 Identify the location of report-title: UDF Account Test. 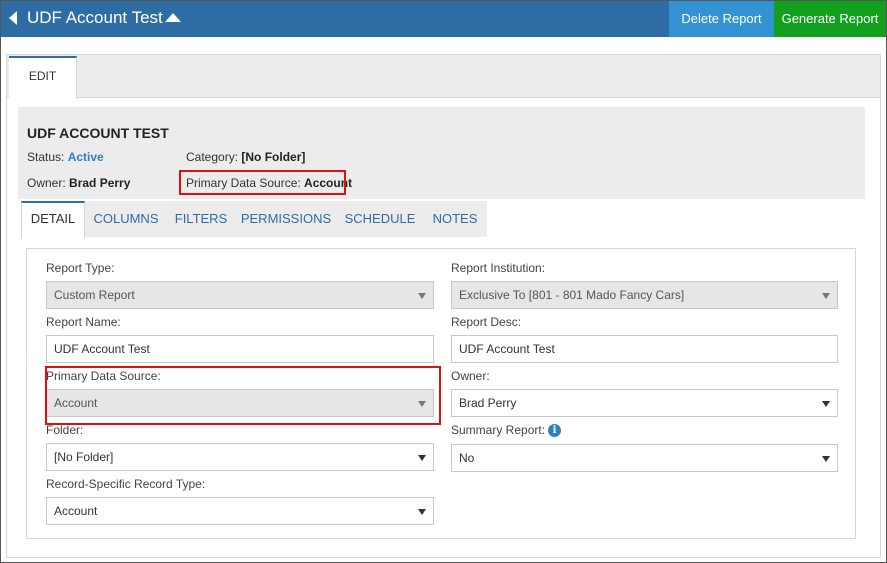
(95, 17).